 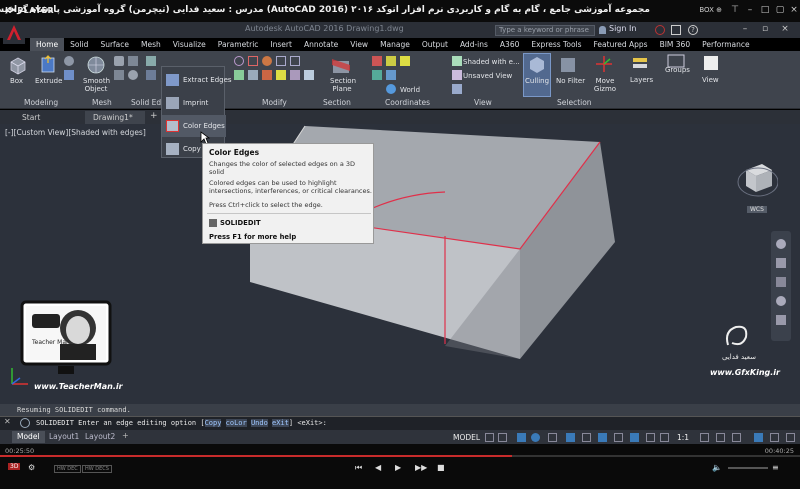 What do you see at coordinates (14, 33) in the screenshot?
I see `application-menu-button` at bounding box center [14, 33].